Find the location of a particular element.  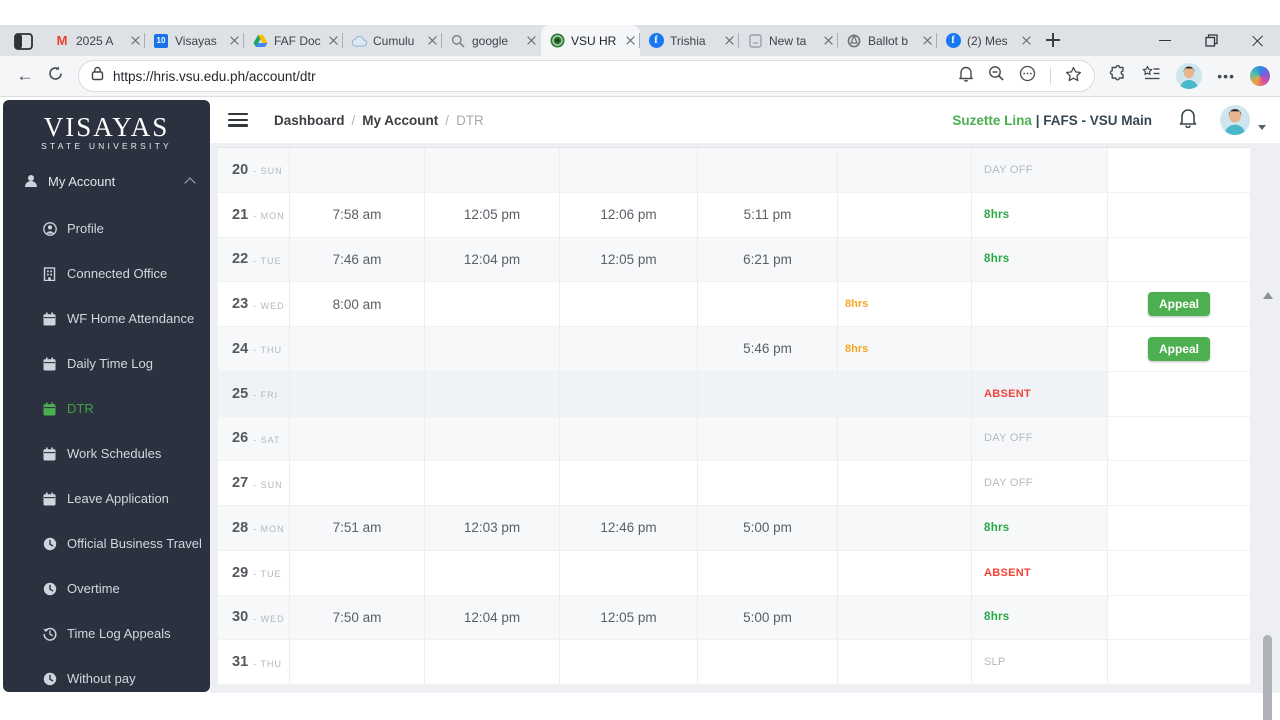

address-bar: https://hris.vsu.edu.ph/account/dtr is located at coordinates (587, 76).